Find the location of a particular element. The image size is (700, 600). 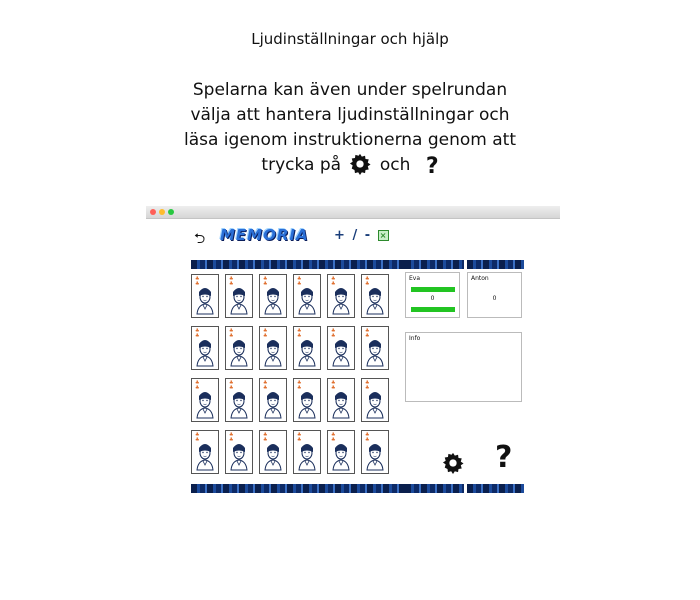

intro-line-4-before: trycka på is located at coordinates (301, 165).